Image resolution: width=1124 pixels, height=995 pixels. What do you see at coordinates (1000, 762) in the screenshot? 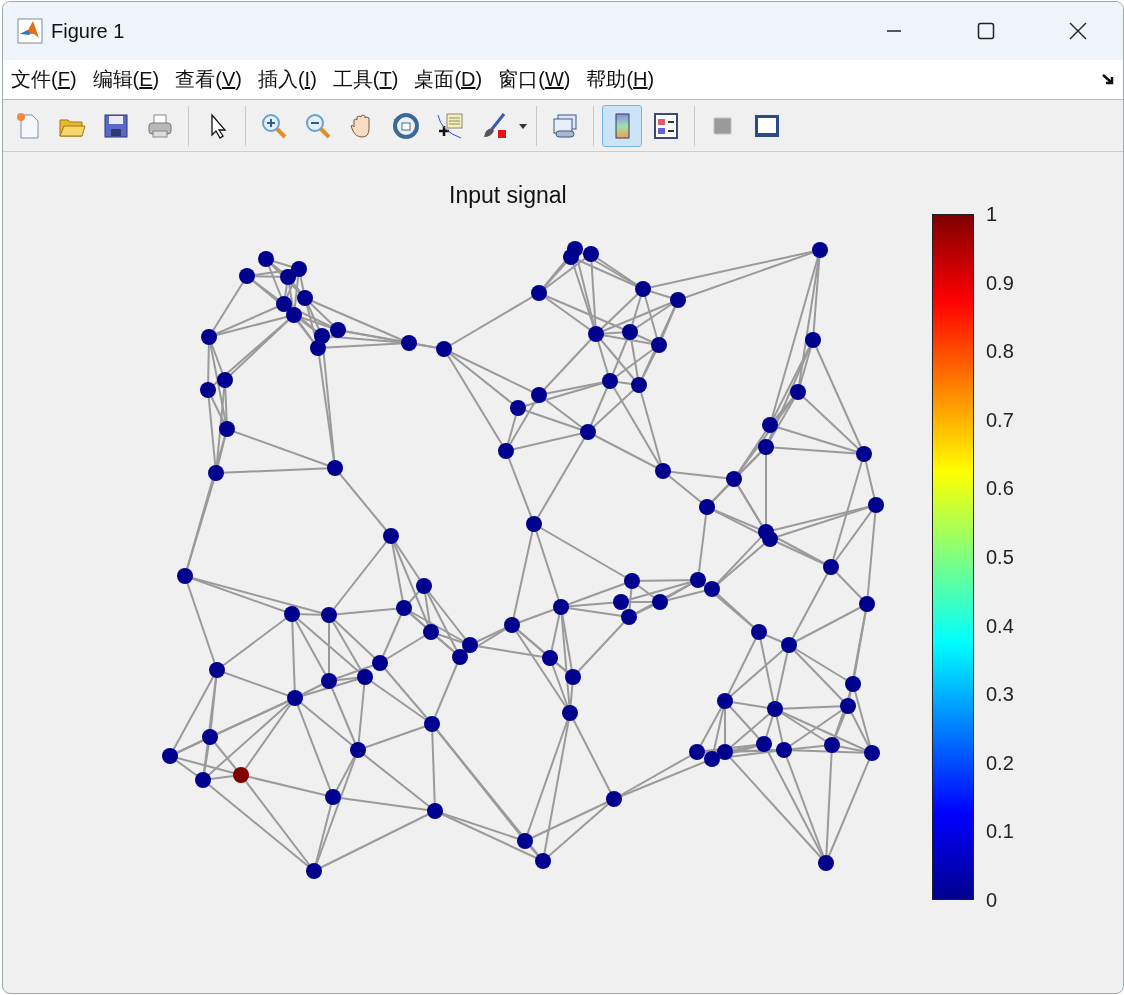
I see `colorbar-tick-label: 0.2` at bounding box center [1000, 762].